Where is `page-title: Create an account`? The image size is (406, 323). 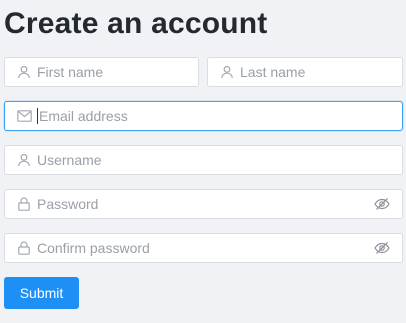 page-title: Create an account is located at coordinates (136, 23).